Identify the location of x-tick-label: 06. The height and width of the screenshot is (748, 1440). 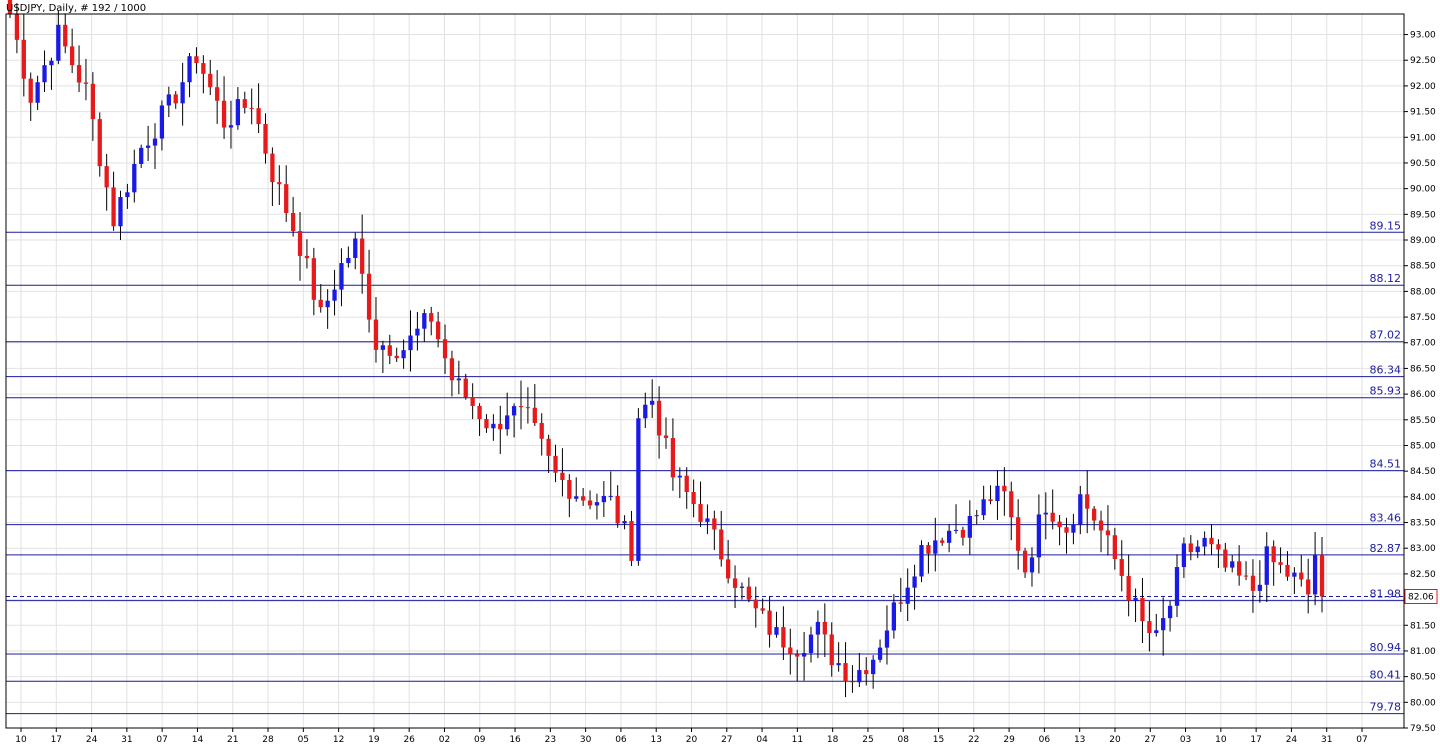
(621, 740).